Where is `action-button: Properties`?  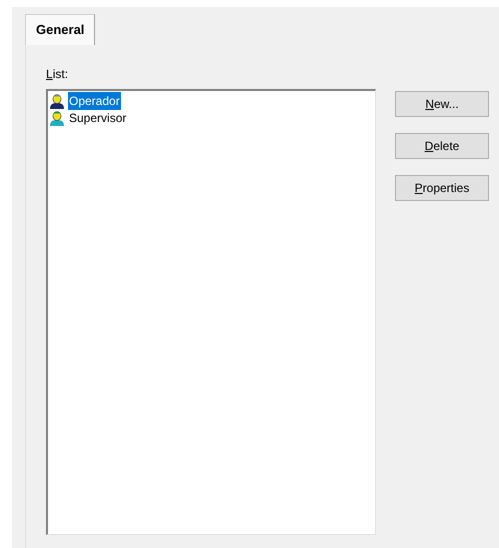 action-button: Properties is located at coordinates (442, 188).